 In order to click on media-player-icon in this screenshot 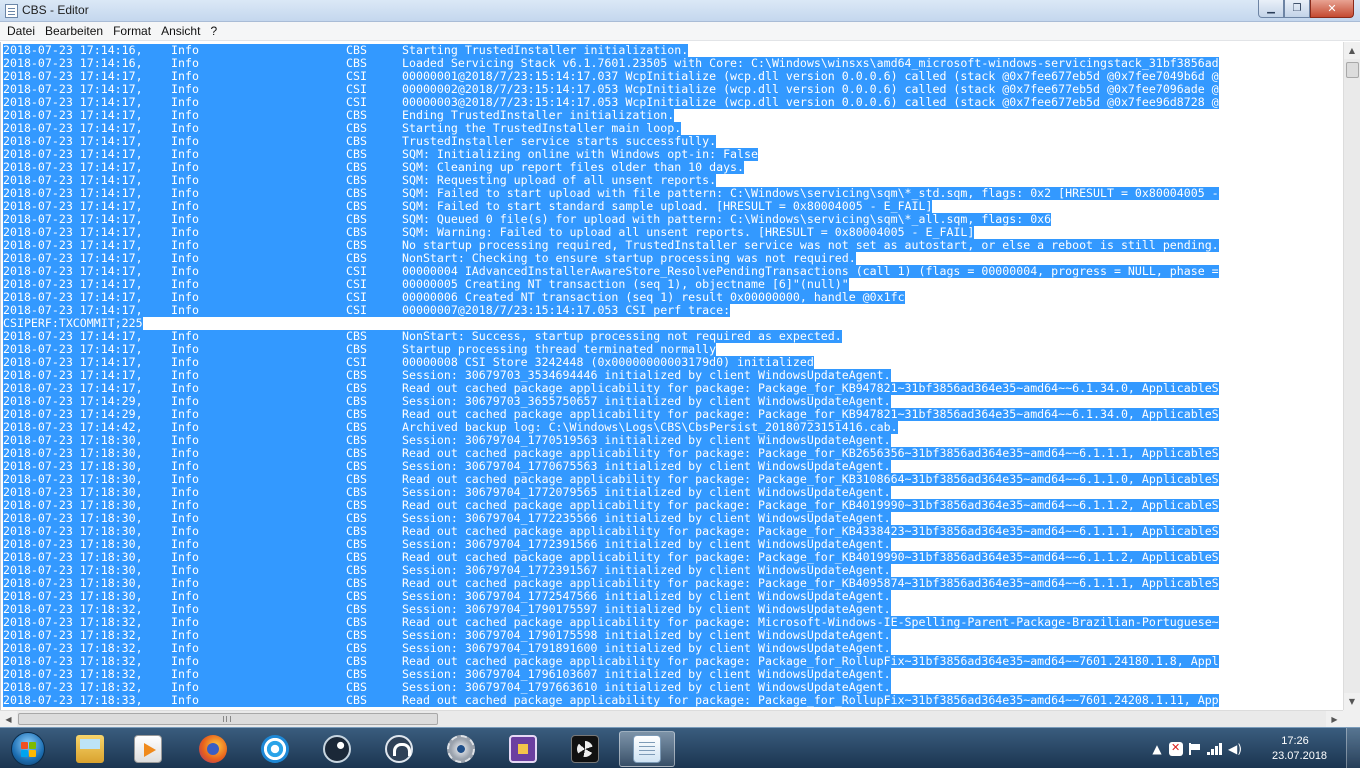, I will do `click(148, 749)`.